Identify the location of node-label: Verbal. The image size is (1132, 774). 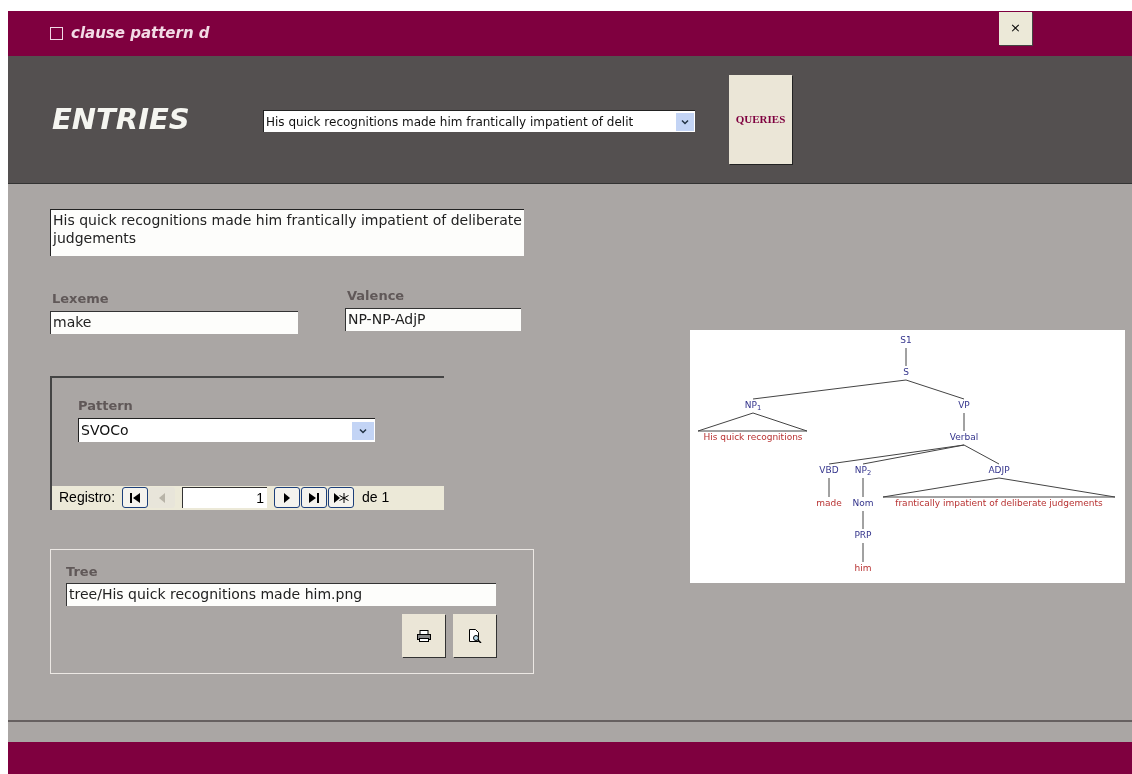
(964, 437).